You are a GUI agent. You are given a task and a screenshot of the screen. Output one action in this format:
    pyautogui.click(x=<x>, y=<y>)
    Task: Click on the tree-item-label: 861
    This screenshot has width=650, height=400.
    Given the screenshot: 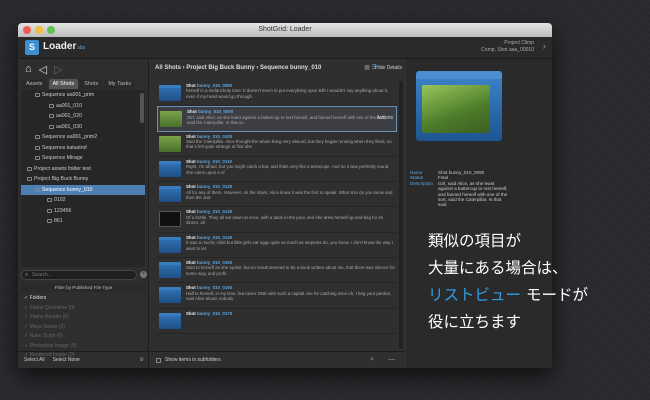 What is the action you would take?
    pyautogui.click(x=58, y=221)
    